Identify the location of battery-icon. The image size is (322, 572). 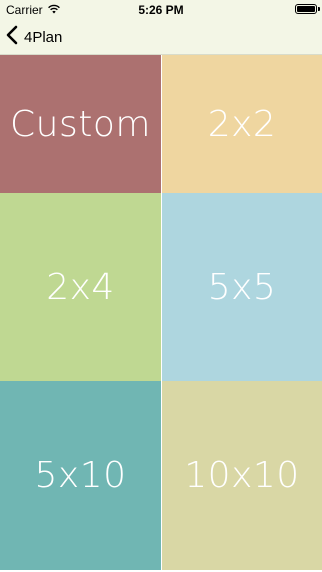
(307, 9).